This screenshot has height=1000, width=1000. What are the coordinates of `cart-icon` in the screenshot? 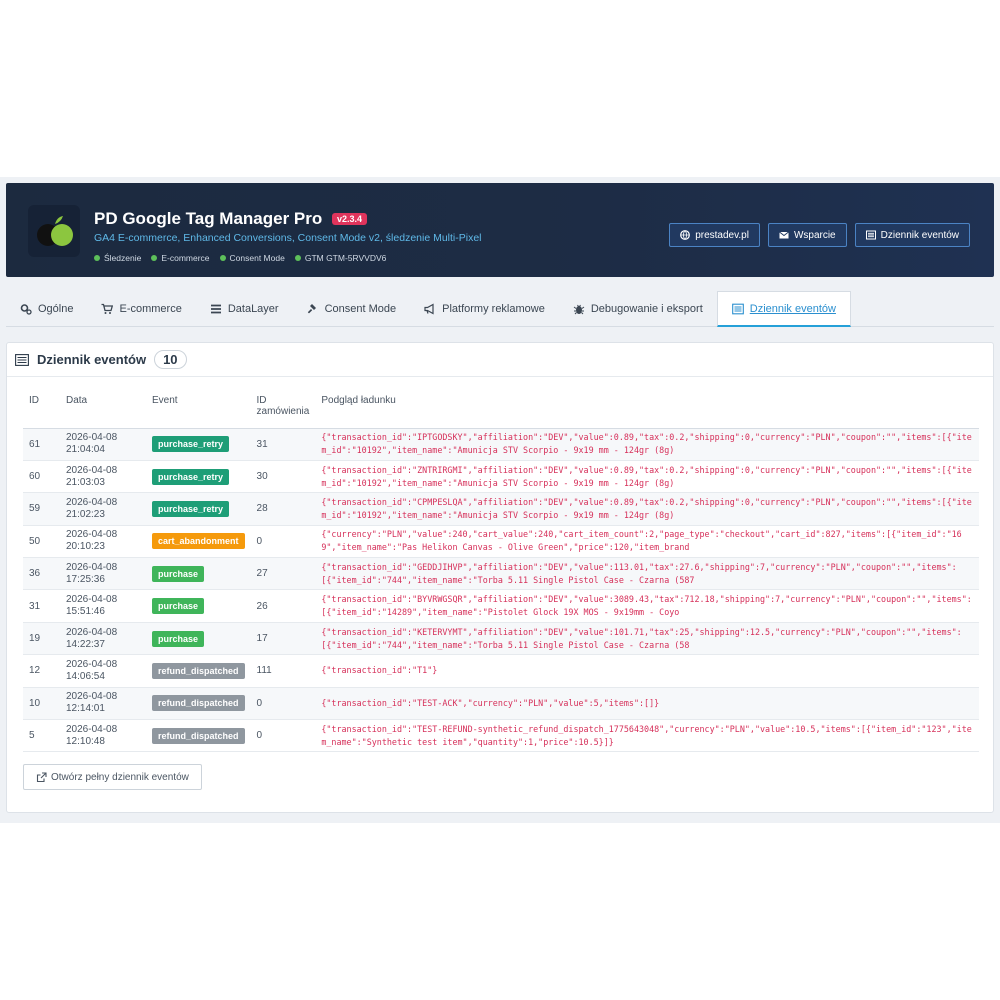 It's located at (107, 308).